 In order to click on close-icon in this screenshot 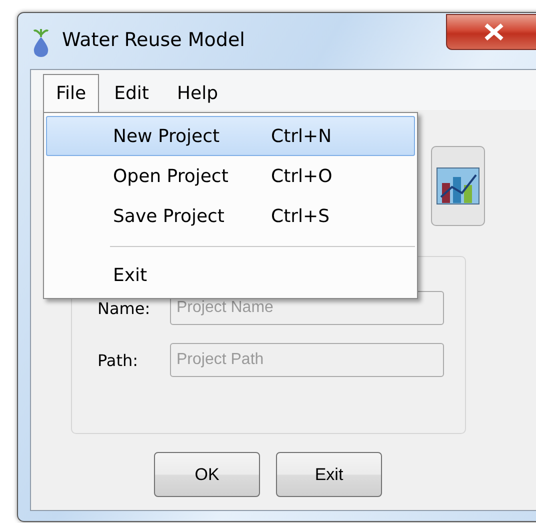, I will do `click(494, 32)`.